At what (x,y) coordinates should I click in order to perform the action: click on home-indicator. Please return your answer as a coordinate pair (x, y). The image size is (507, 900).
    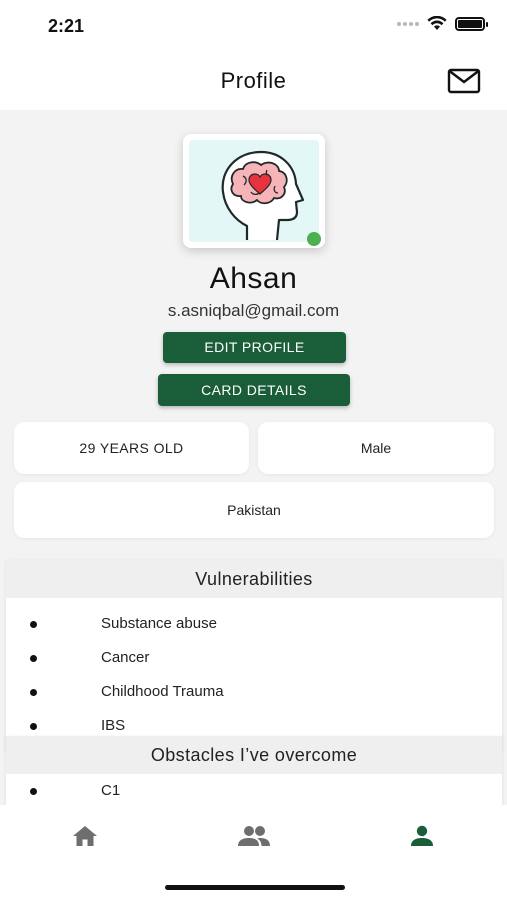
    Looking at the image, I should click on (255, 887).